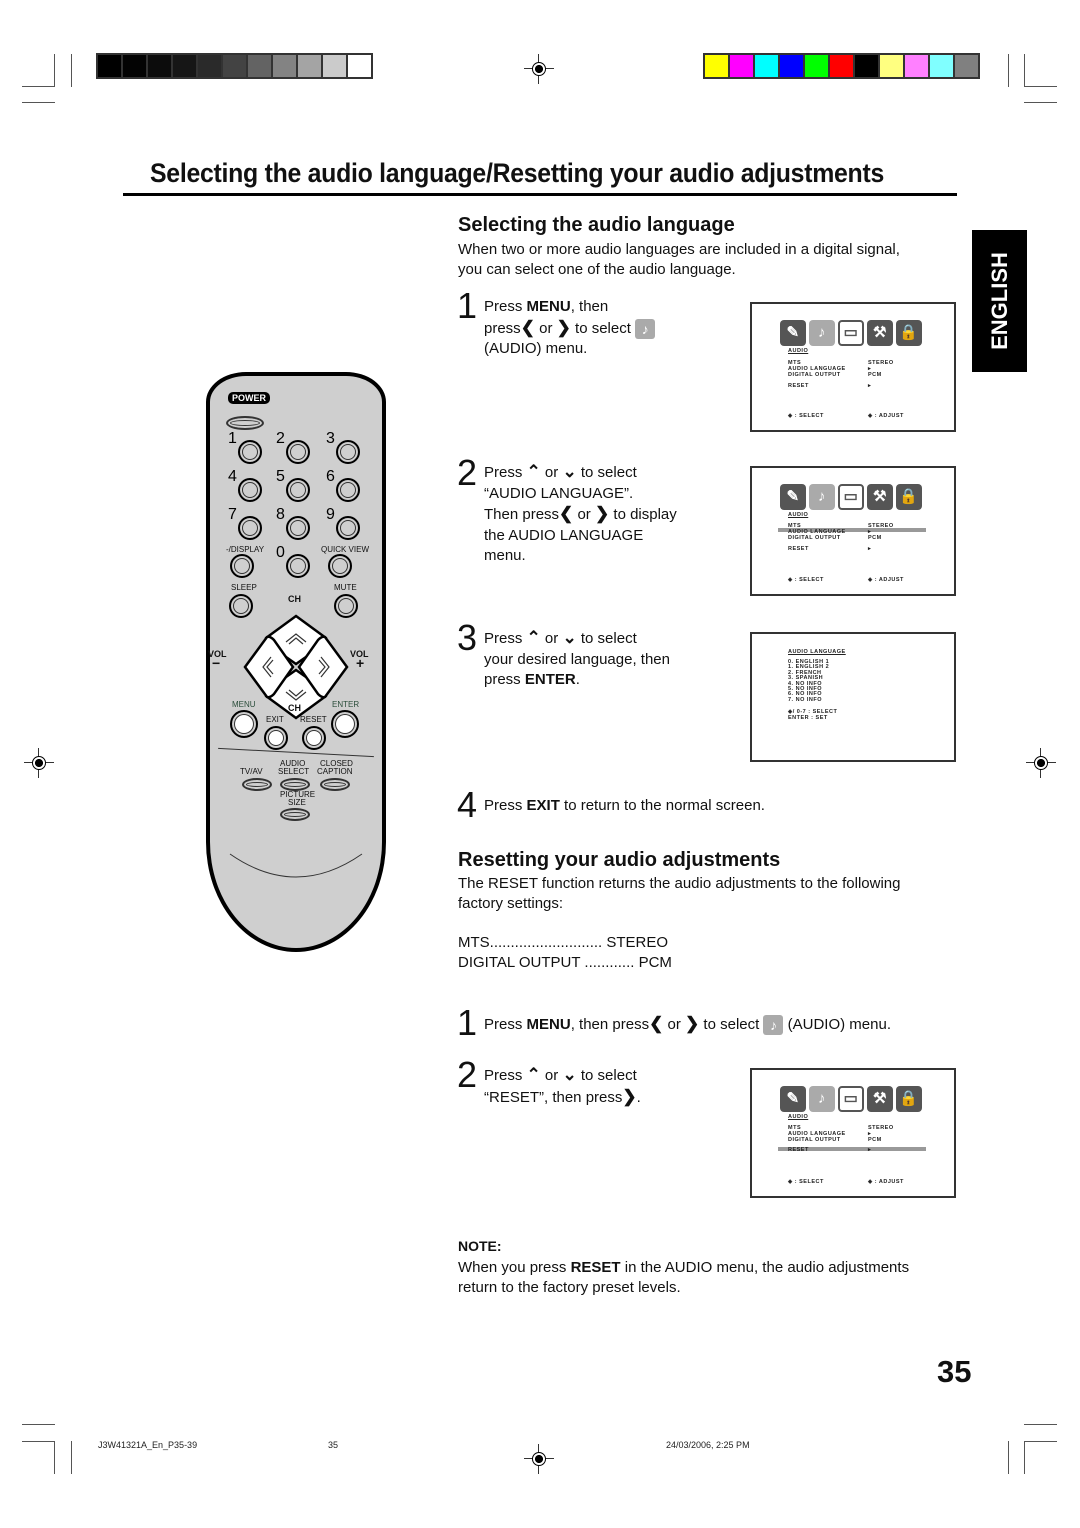  What do you see at coordinates (335, 784) in the screenshot?
I see `closed-caption-button` at bounding box center [335, 784].